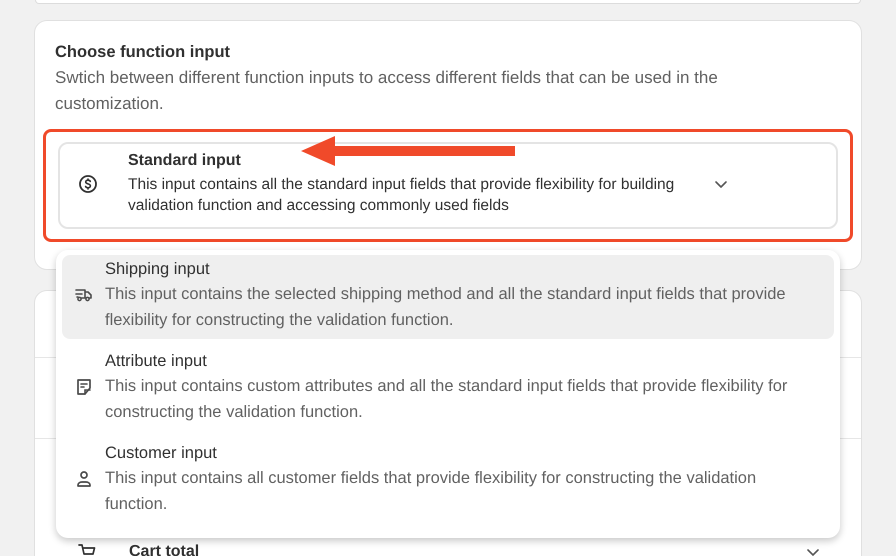  Describe the element at coordinates (158, 269) in the screenshot. I see `option-title: Shipping input` at that location.